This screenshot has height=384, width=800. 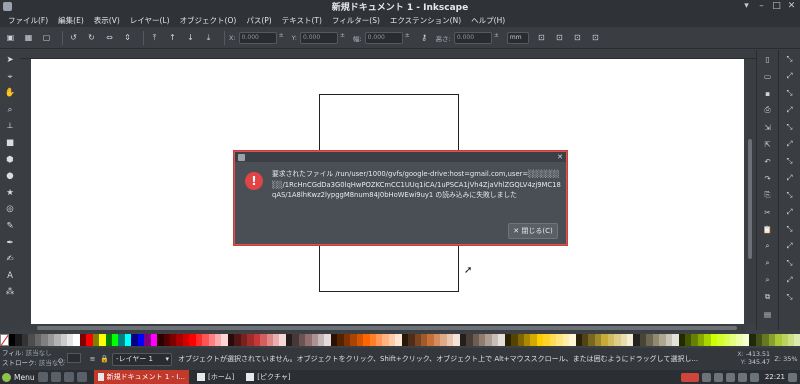 I want to click on minimize-icon: –, so click(x=761, y=6).